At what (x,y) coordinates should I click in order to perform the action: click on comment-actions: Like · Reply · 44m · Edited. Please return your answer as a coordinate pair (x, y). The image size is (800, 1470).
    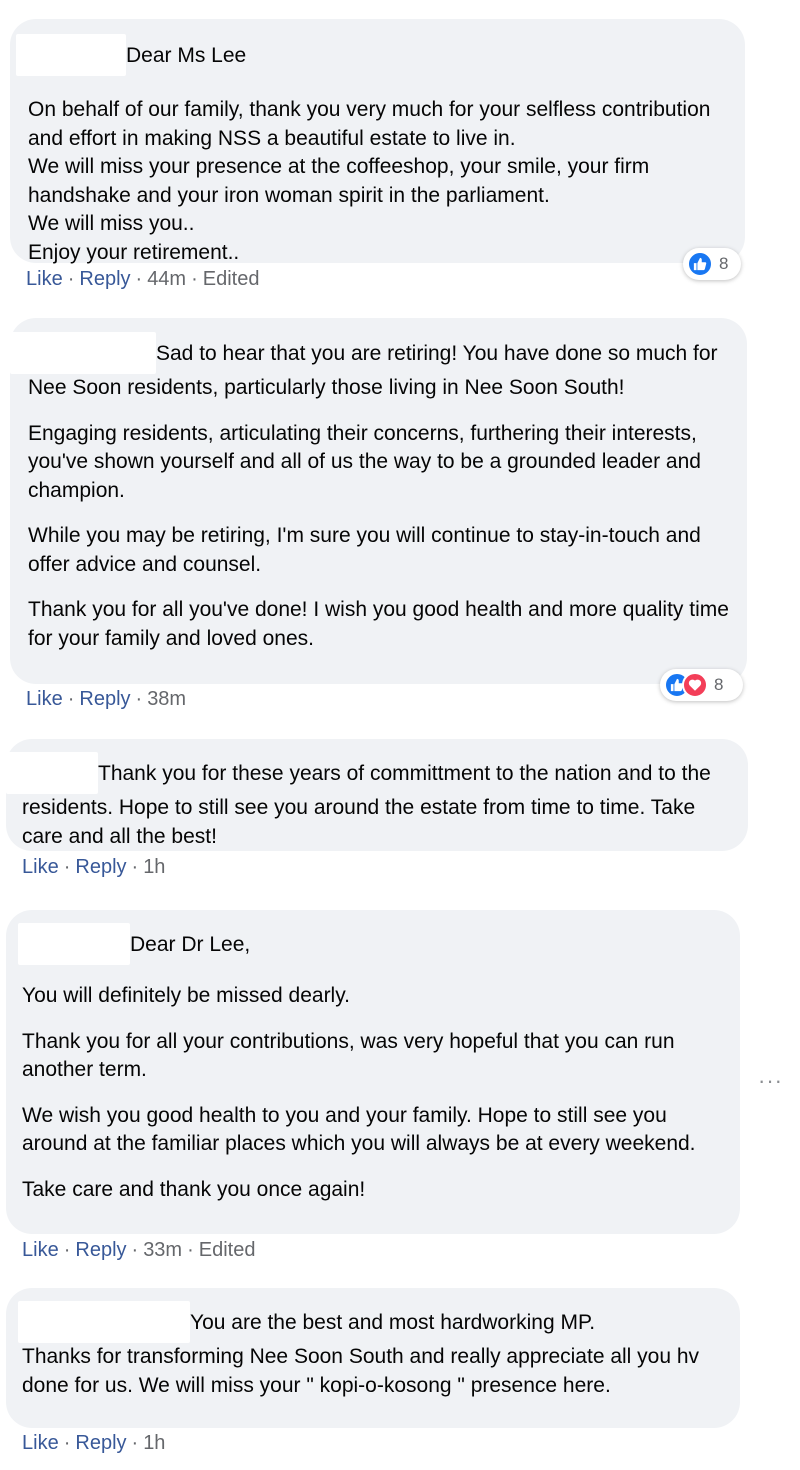
    Looking at the image, I should click on (143, 279).